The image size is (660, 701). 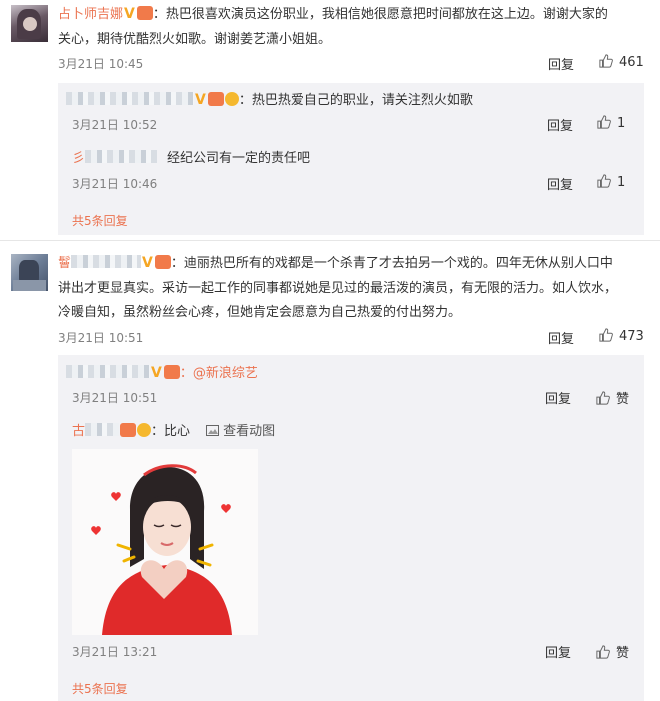 I want to click on timestamp: 3月21日 13:21, so click(x=115, y=652).